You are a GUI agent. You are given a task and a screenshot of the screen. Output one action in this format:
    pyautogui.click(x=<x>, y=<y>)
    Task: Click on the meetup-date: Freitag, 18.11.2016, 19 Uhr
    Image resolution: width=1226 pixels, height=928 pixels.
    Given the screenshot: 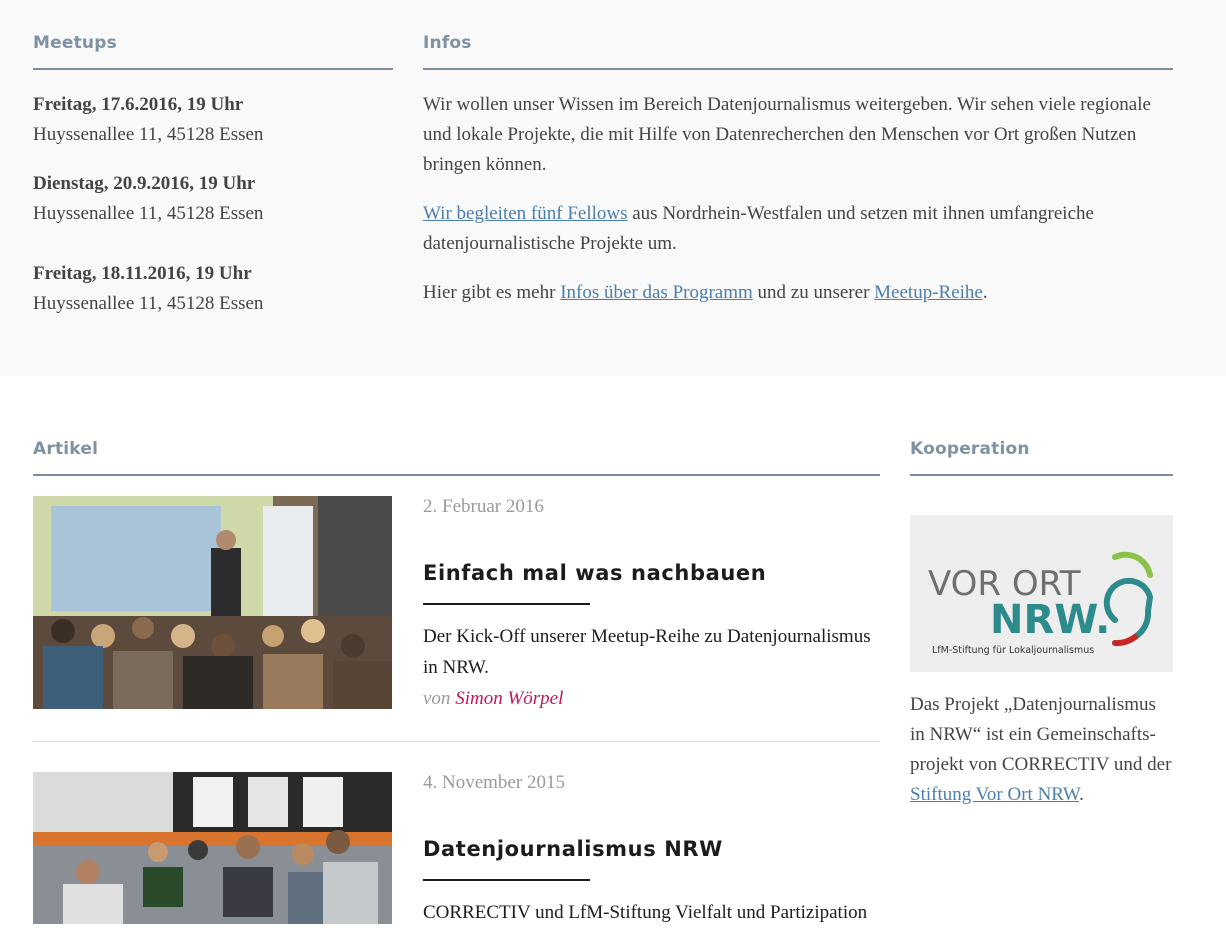 What is the action you would take?
    pyautogui.click(x=142, y=273)
    